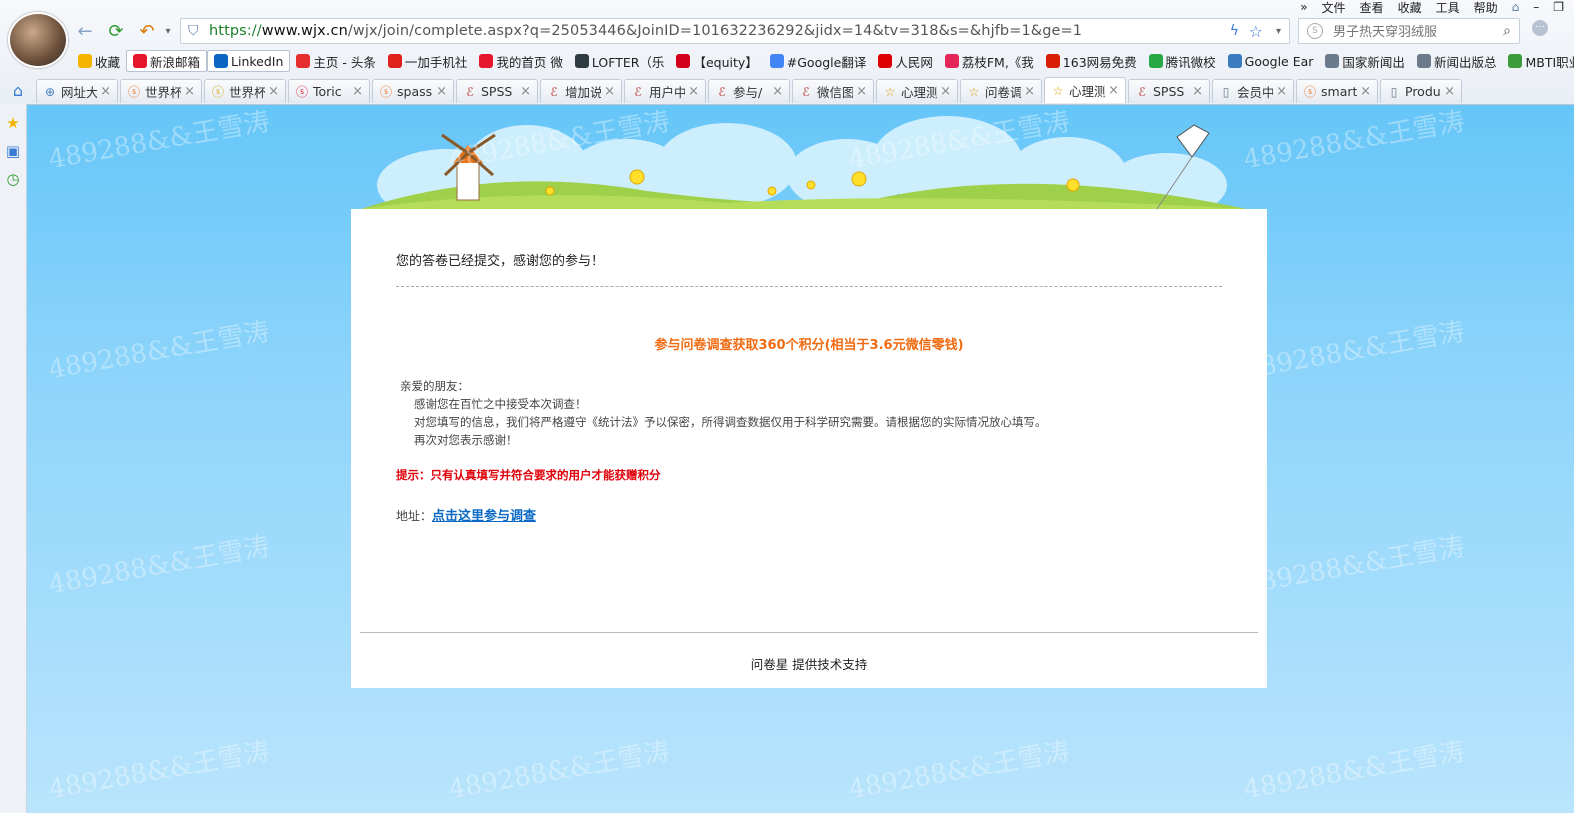  What do you see at coordinates (1410, 8) in the screenshot?
I see `menu-favorites: 收藏` at bounding box center [1410, 8].